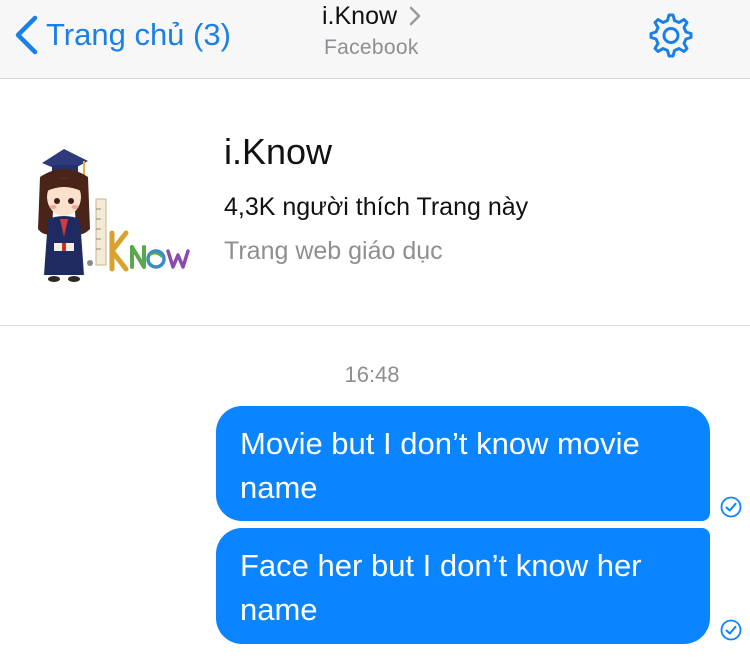 The image size is (750, 660). I want to click on navigation-bar: Trang chủ (3) i.Know Facebook, so click(375, 39).